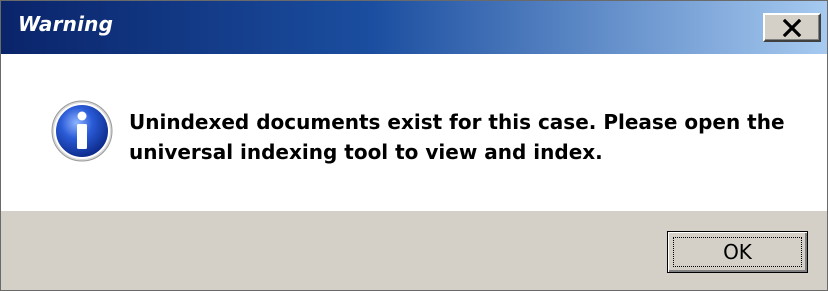  I want to click on ok-button-label: OK, so click(737, 252).